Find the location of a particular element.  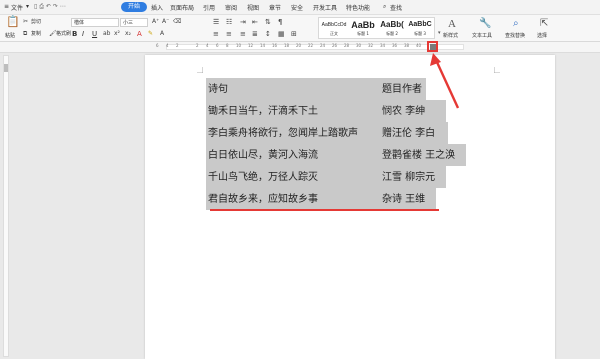

annotation-arrow is located at coordinates (445, 81).